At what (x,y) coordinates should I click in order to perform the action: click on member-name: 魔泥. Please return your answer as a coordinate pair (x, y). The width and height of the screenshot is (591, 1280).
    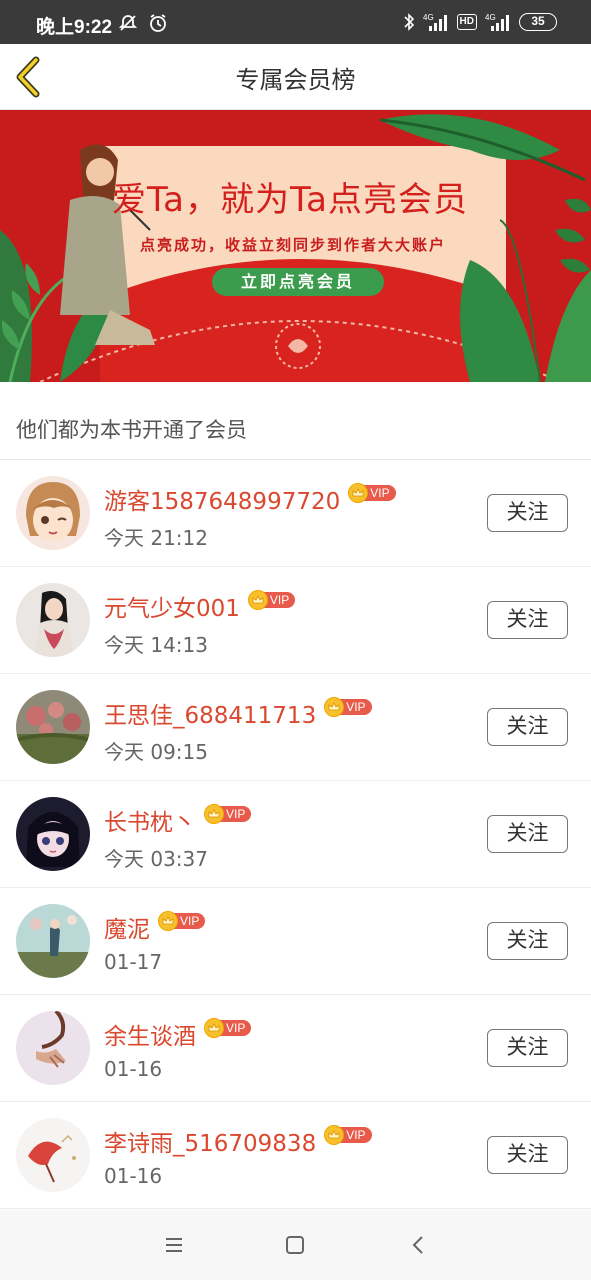
    Looking at the image, I should click on (127, 927).